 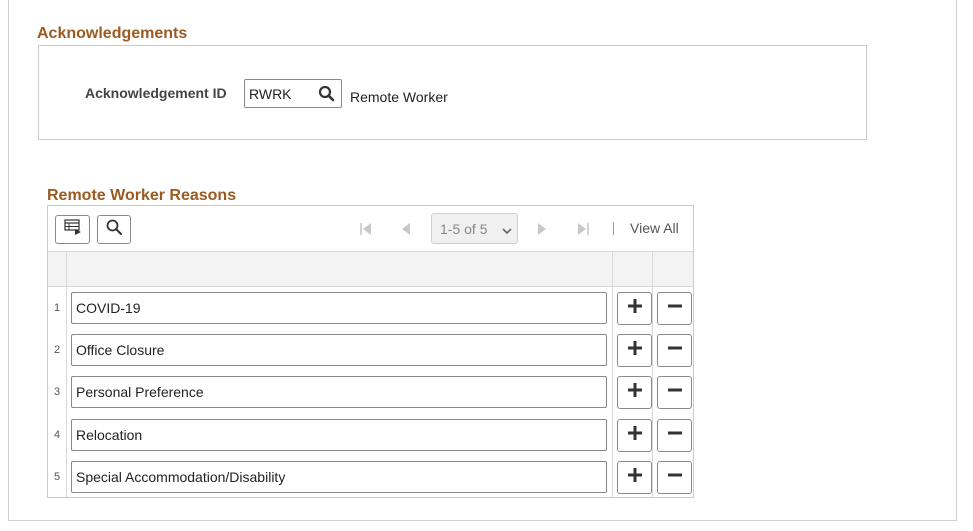 I want to click on page-range-text: 1-5 of 5, so click(x=464, y=229).